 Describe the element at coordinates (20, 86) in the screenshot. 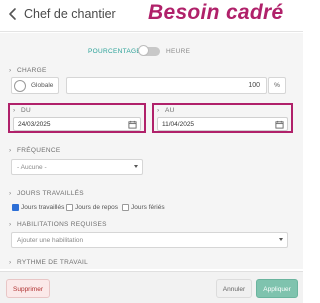

I see `radio-circle` at that location.